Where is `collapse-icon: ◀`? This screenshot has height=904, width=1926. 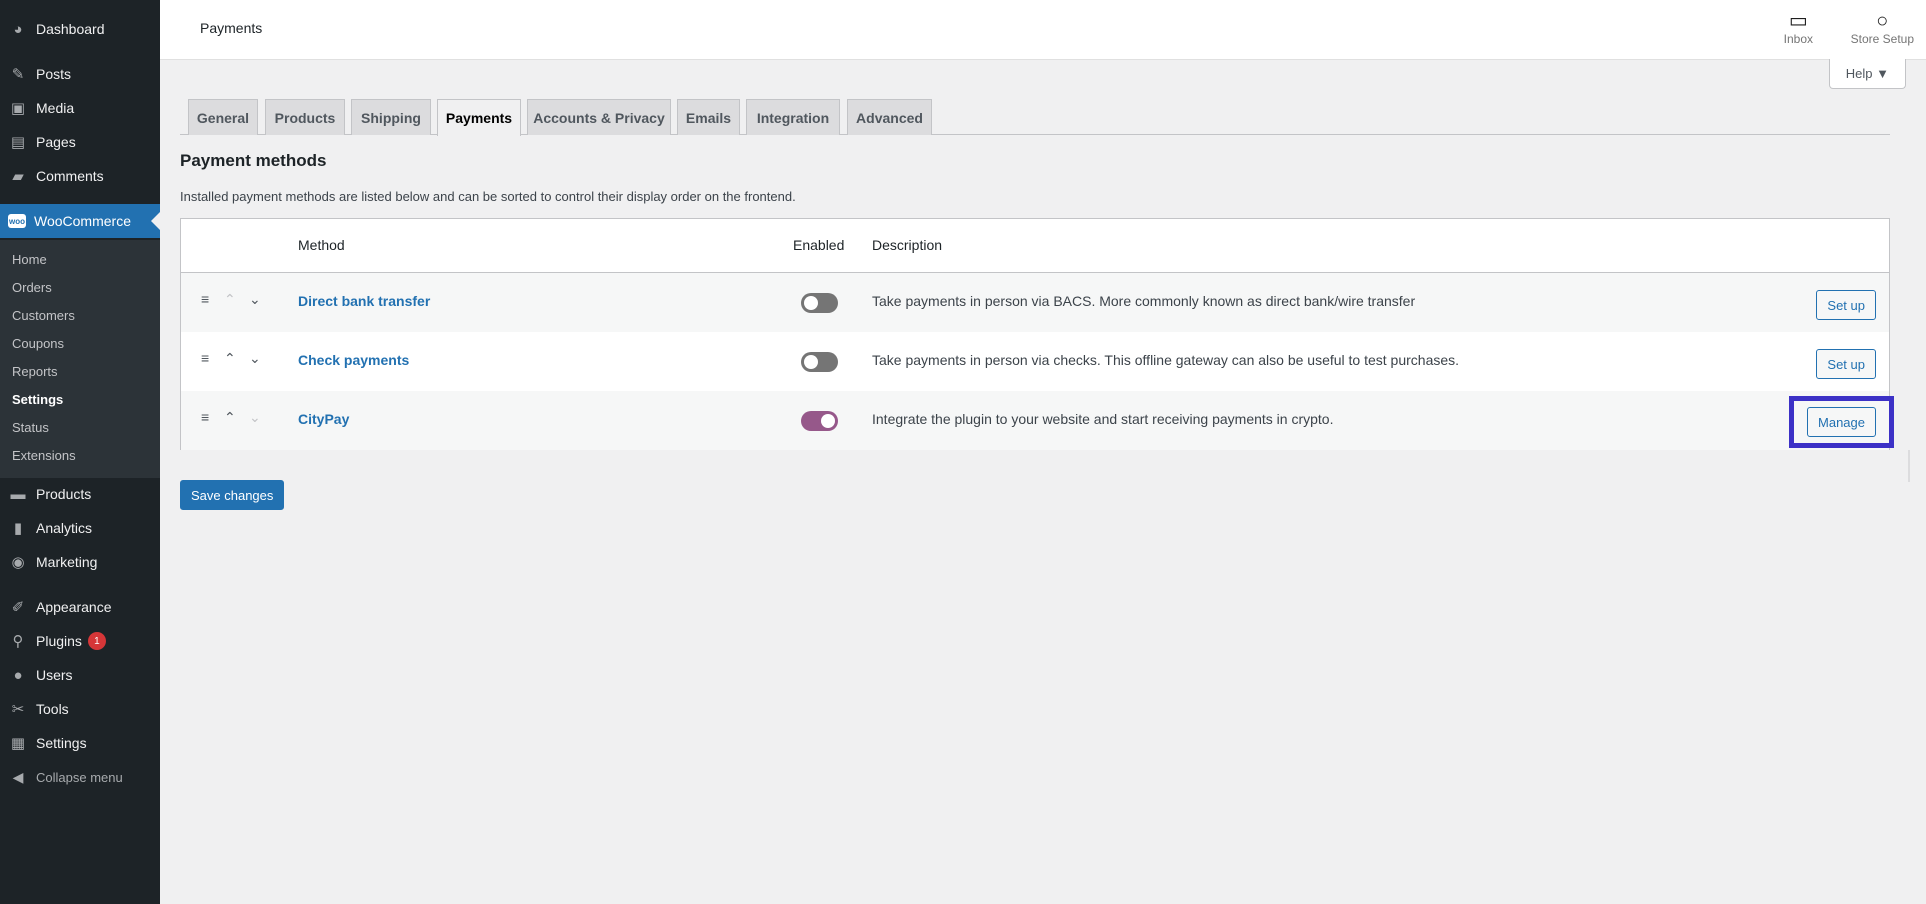 collapse-icon: ◀ is located at coordinates (18, 776).